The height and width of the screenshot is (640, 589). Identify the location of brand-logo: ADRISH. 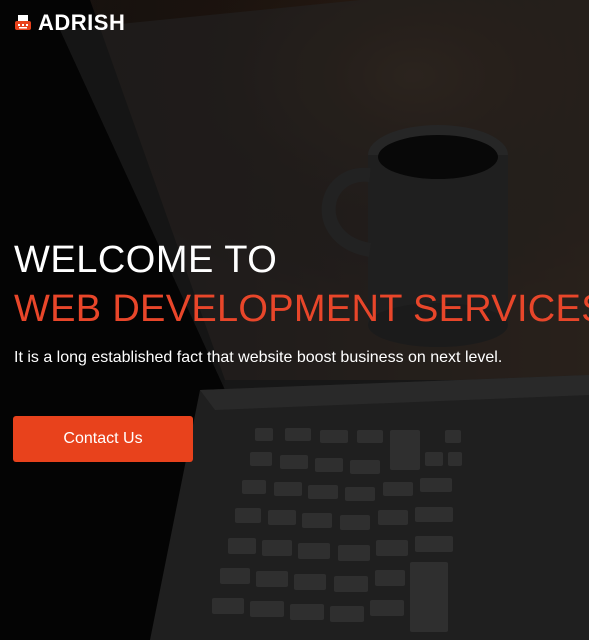
(69, 23).